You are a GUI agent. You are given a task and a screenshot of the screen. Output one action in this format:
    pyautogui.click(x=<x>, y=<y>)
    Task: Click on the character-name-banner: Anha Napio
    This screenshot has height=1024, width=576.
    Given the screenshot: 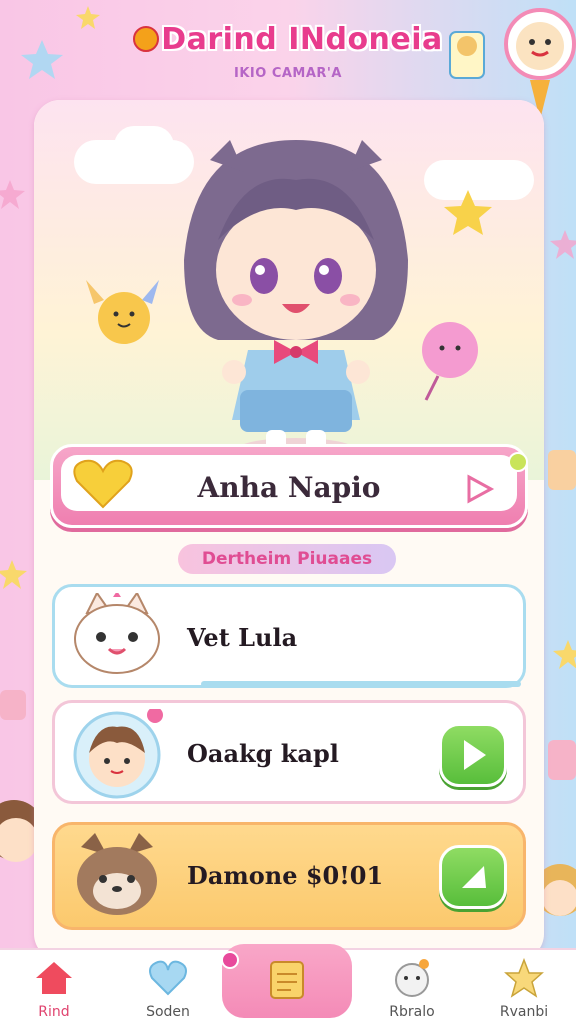 What is the action you would take?
    pyautogui.click(x=289, y=486)
    